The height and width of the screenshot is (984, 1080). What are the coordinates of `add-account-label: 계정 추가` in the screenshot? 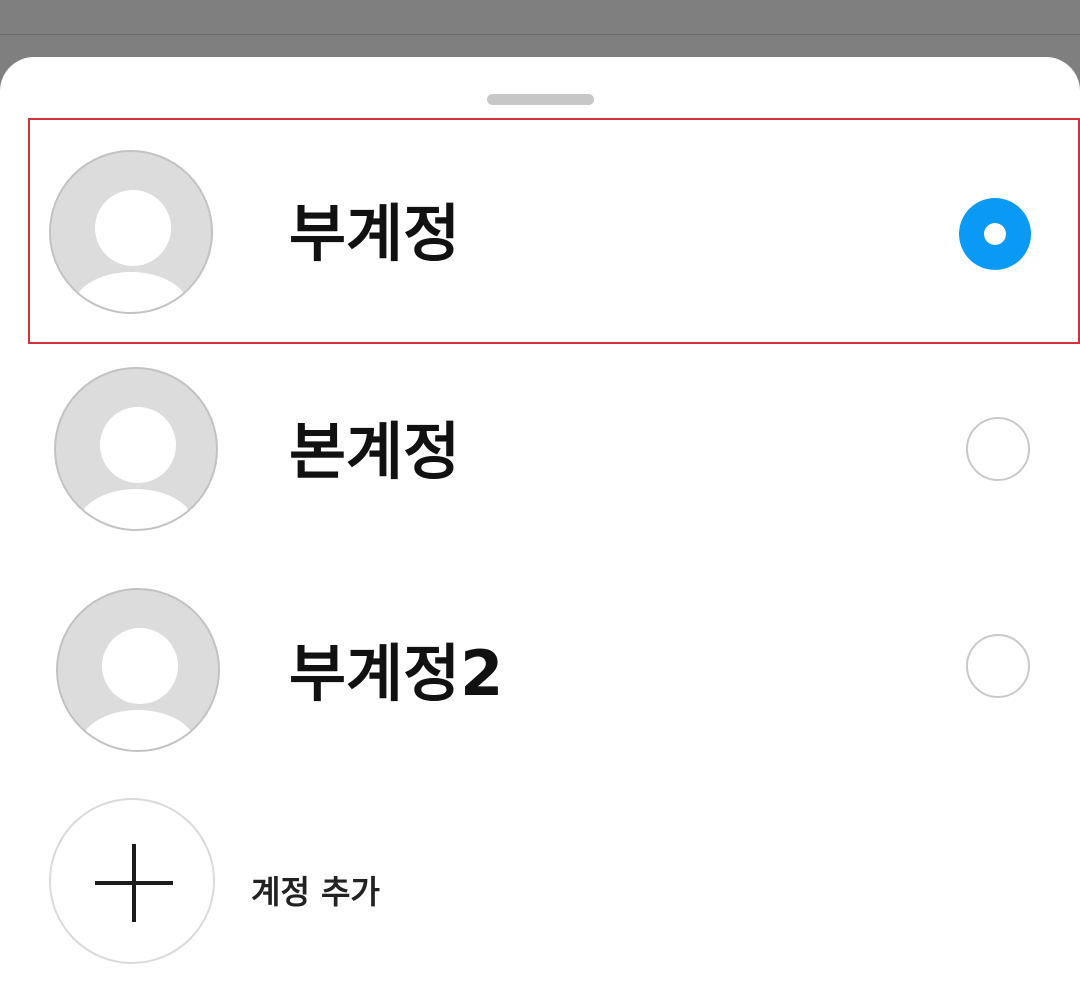 It's located at (315, 890).